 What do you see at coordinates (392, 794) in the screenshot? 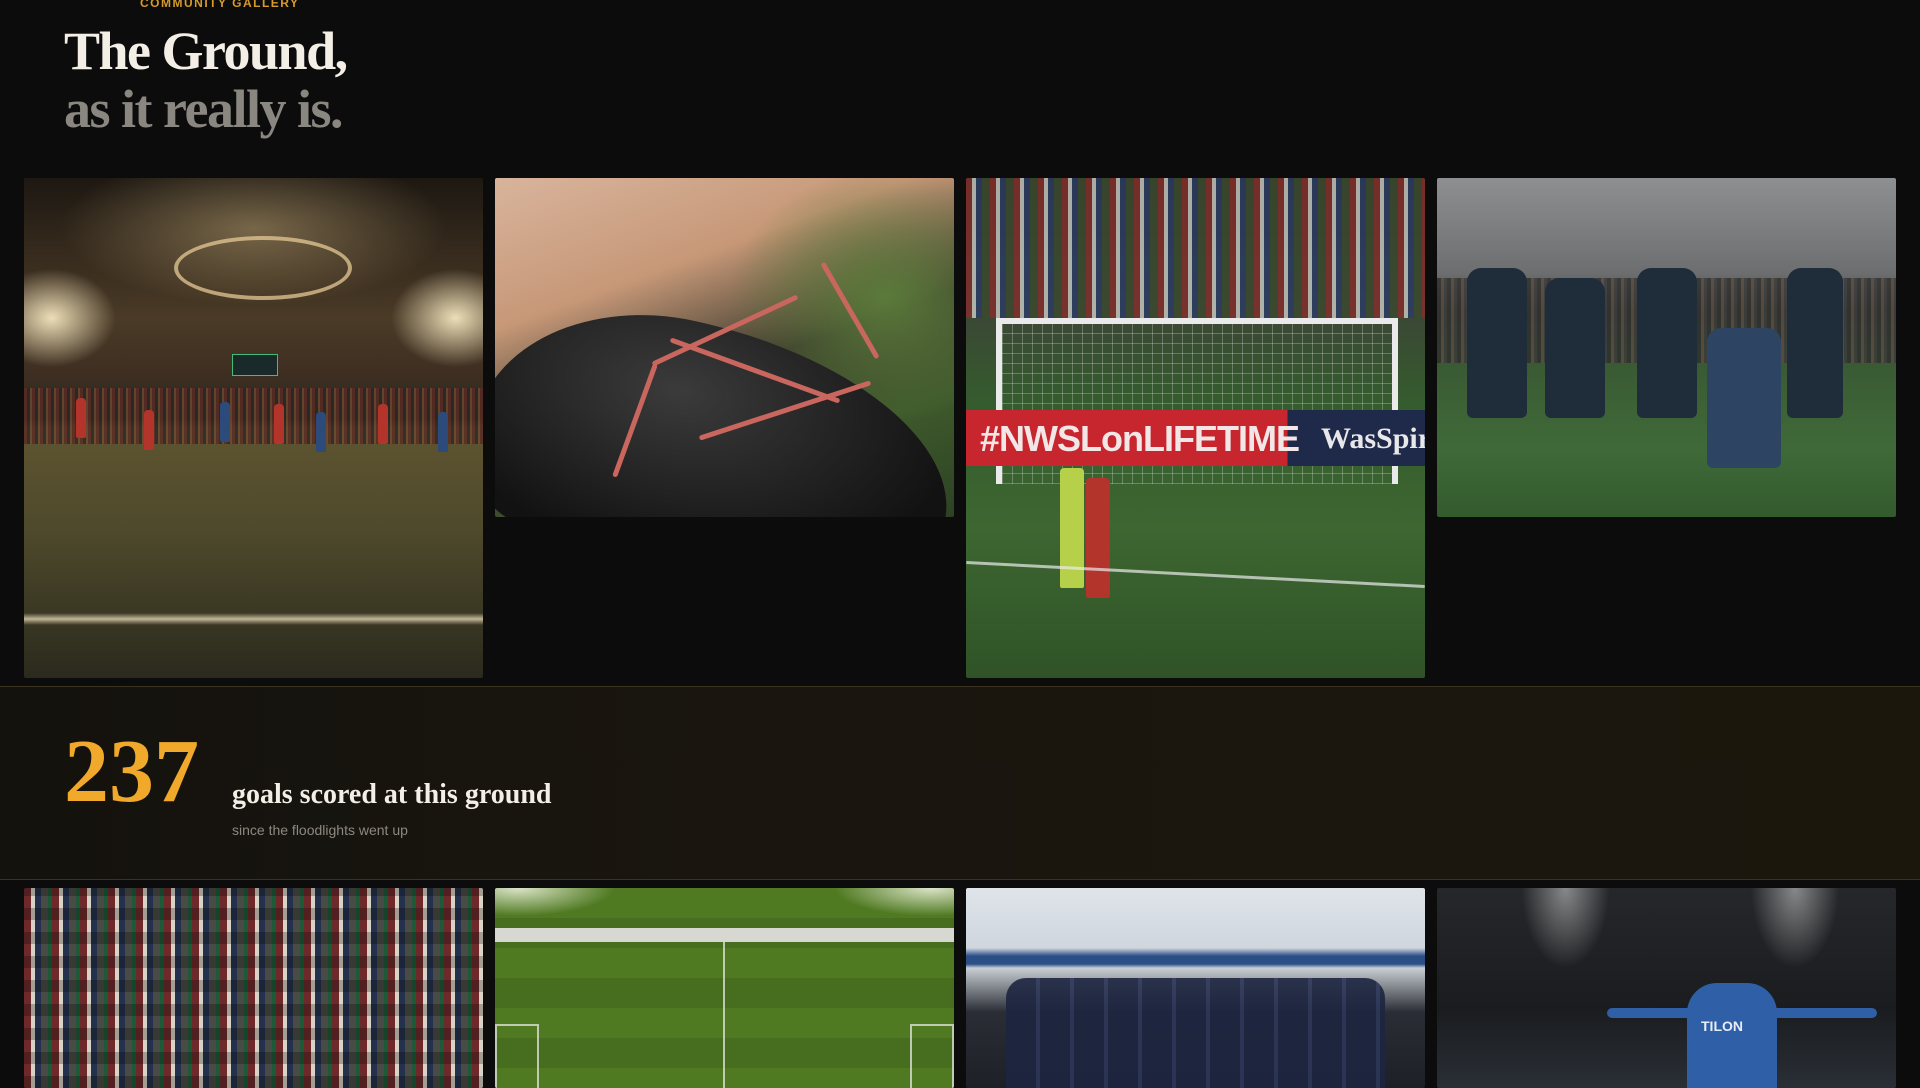
I see `goals-label: goals scored at this ground` at bounding box center [392, 794].